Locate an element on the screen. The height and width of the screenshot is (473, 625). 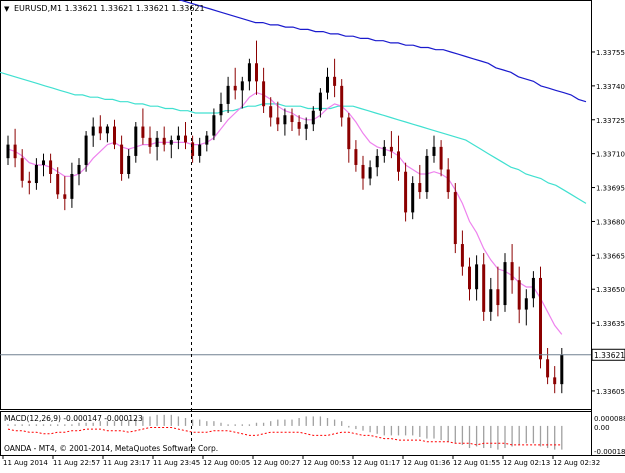
time-tick-label: 12 Aug 02:32 is located at coordinates (576, 463).